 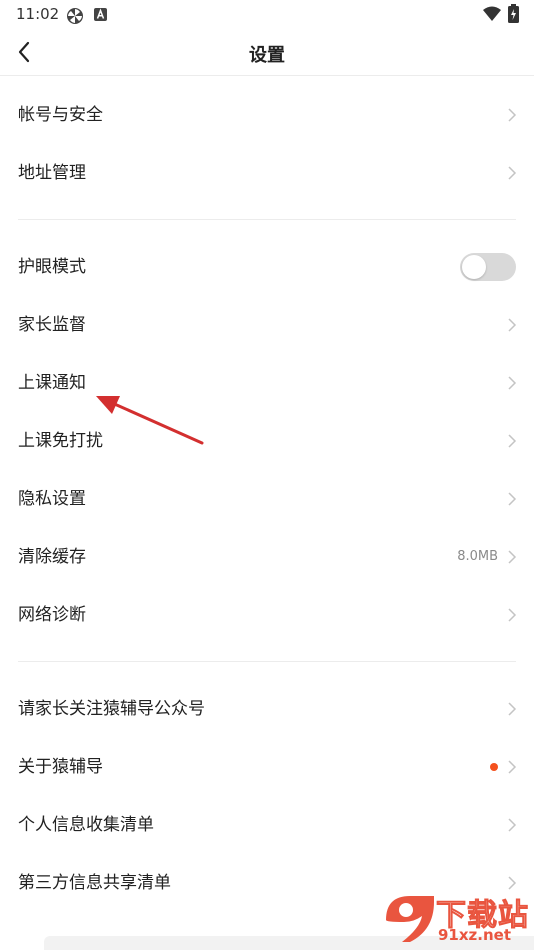 I want to click on settings-item-label: 帐号与安全, so click(x=60, y=115).